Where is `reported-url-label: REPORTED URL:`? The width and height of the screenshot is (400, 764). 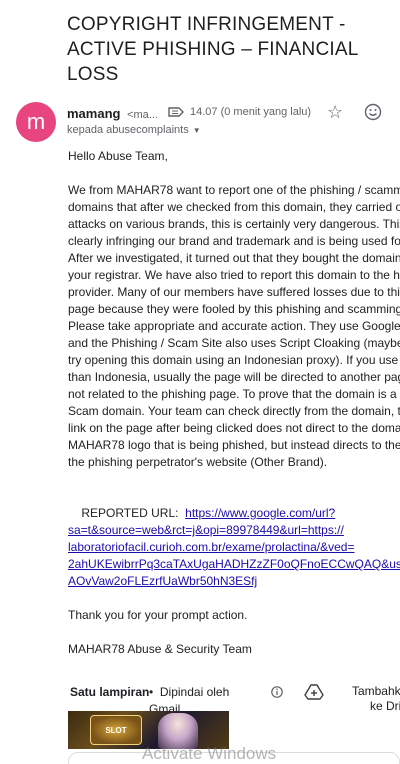 reported-url-label: REPORTED URL: is located at coordinates (130, 513).